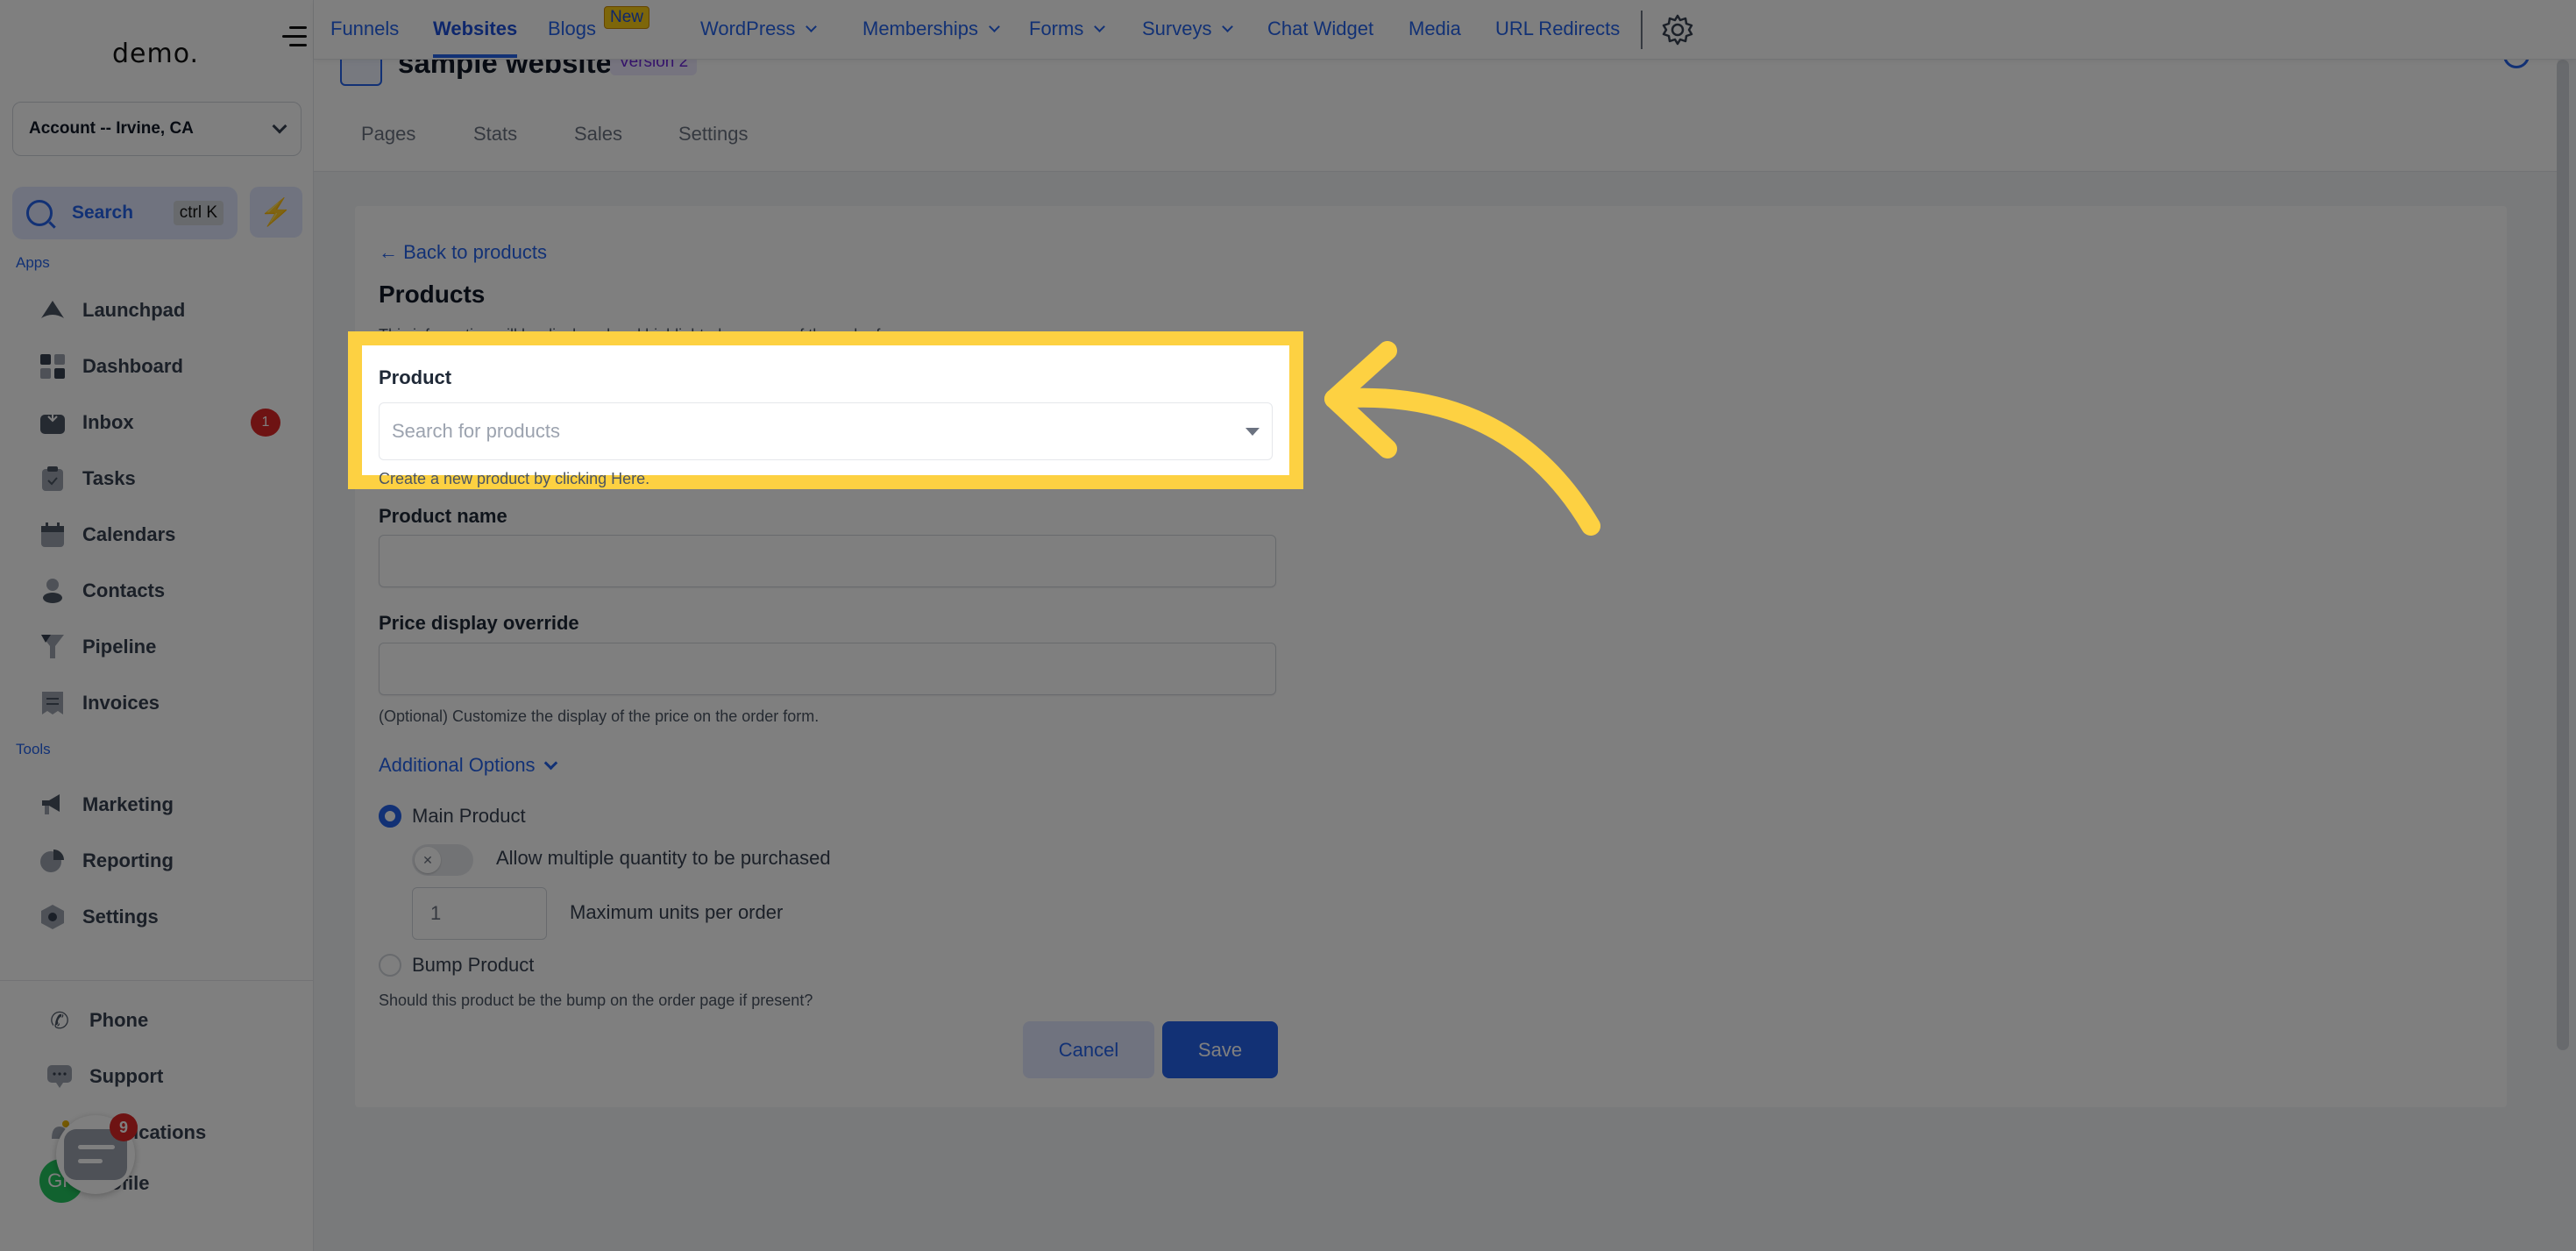 This screenshot has height=1251, width=2576. I want to click on product-name-input, so click(827, 561).